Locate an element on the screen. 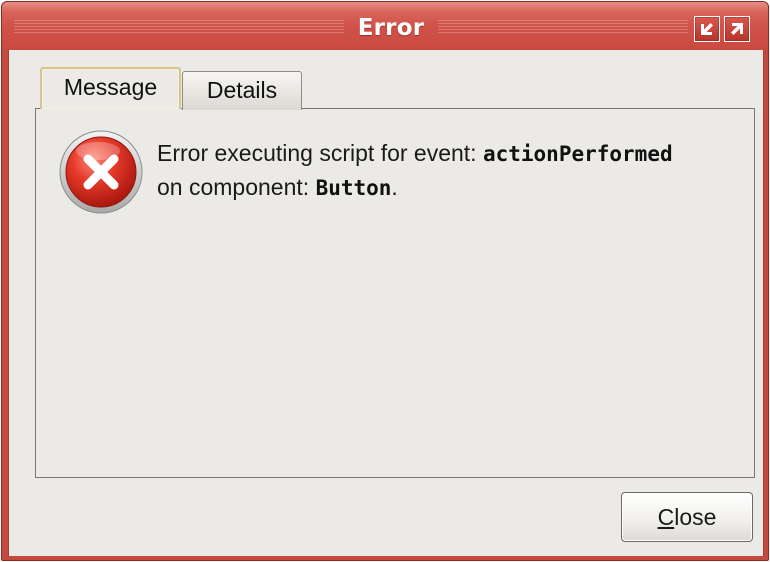 The image size is (770, 562). window-title: Error is located at coordinates (391, 28).